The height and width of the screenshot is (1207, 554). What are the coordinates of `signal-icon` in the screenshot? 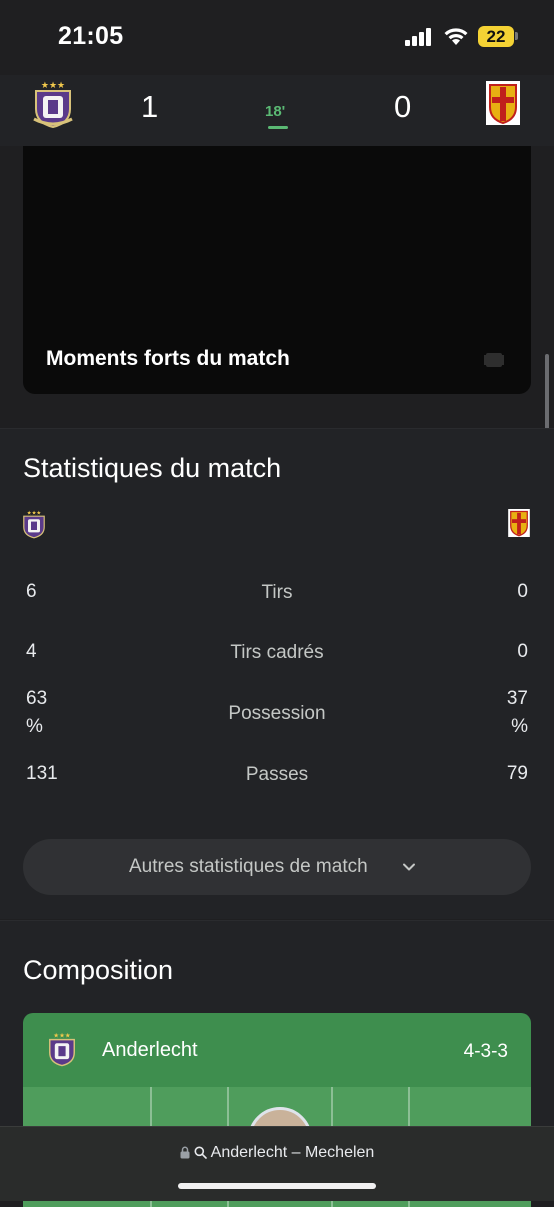 It's located at (418, 37).